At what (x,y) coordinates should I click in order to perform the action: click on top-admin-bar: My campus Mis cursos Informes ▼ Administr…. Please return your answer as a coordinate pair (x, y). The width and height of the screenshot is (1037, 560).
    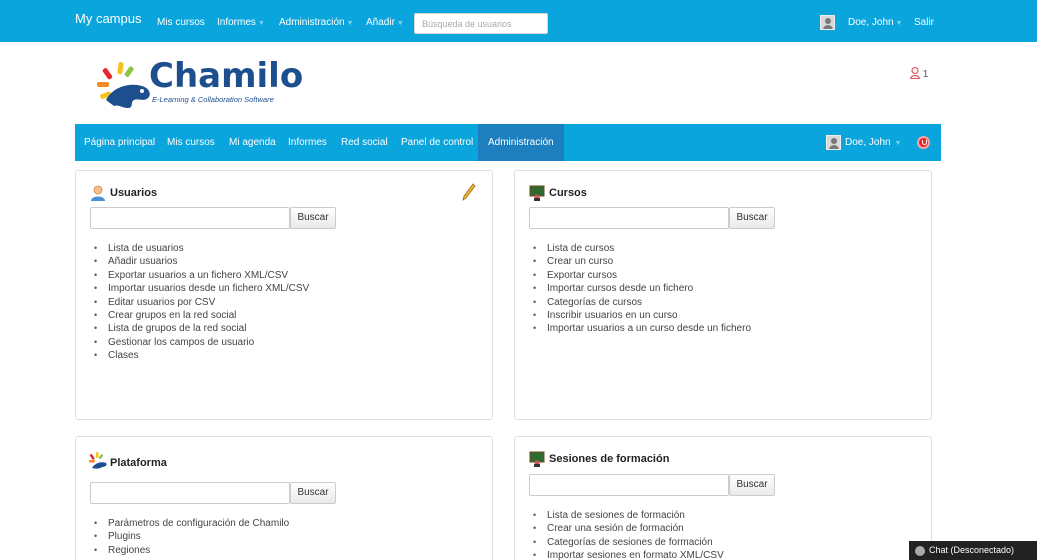
    Looking at the image, I should click on (518, 21).